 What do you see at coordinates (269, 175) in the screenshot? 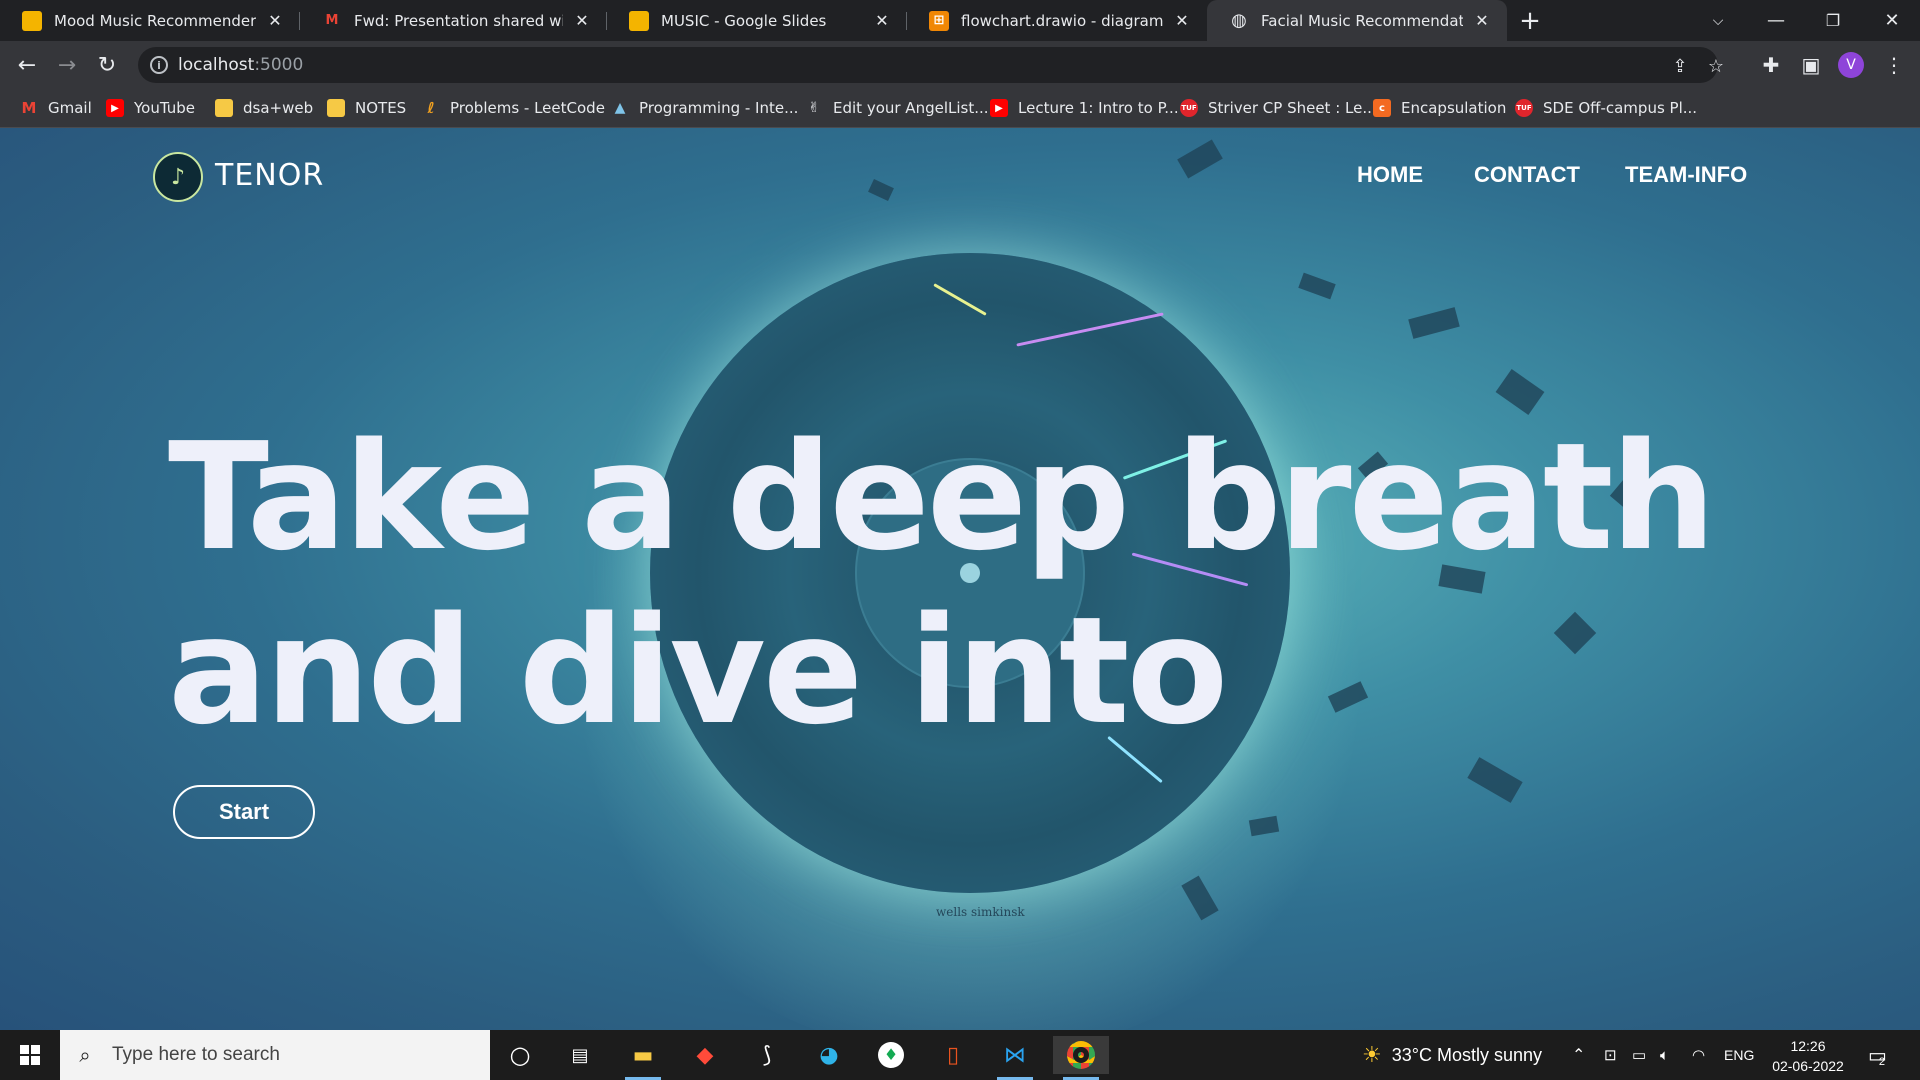
I see `brand-name: TENOR` at bounding box center [269, 175].